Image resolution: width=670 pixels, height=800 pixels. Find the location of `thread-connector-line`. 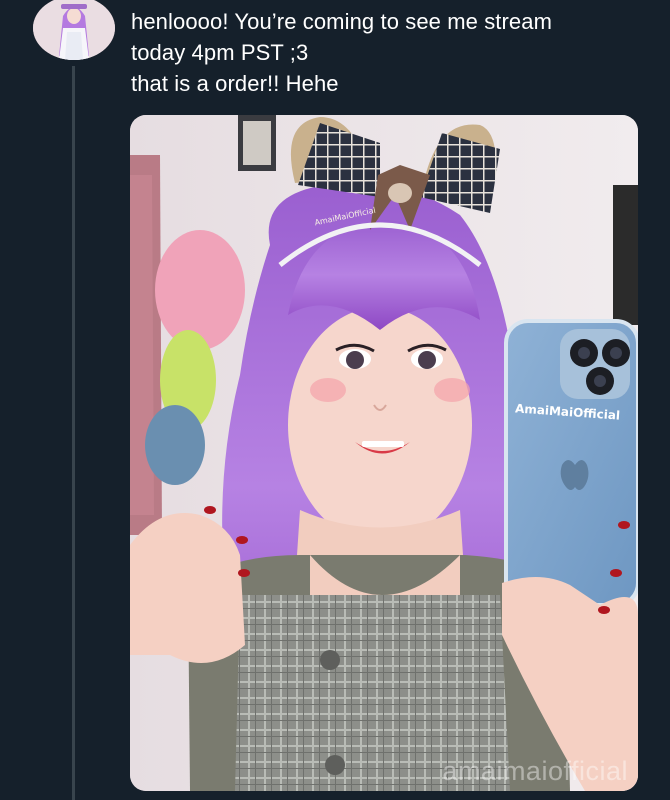

thread-connector-line is located at coordinates (73, 433).